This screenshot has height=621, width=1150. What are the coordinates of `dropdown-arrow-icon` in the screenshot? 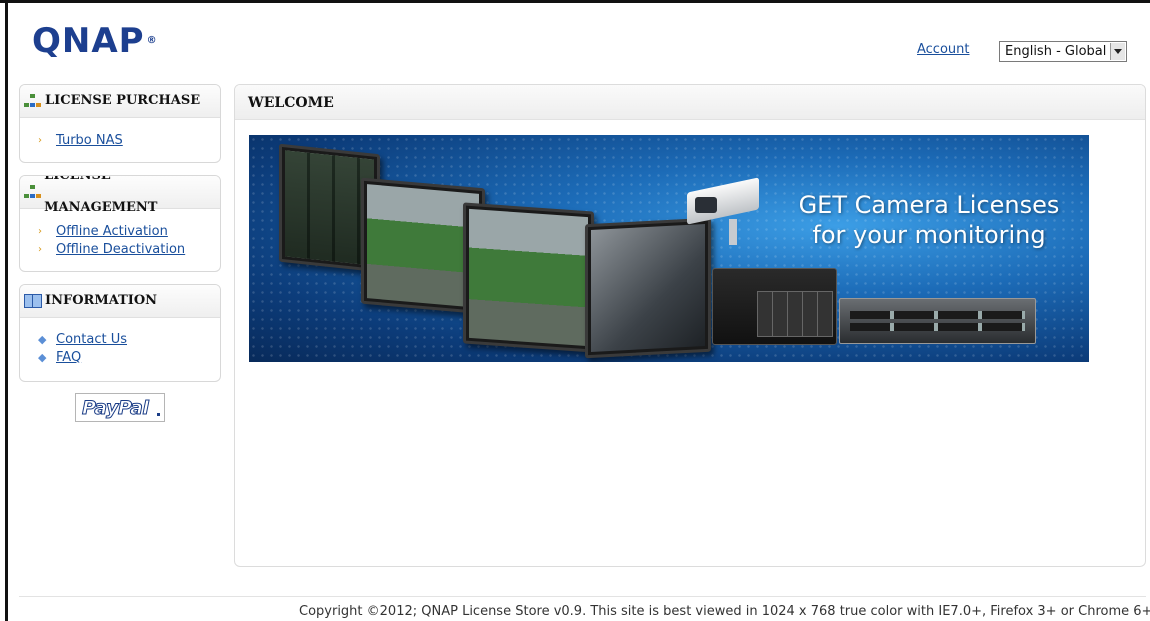 It's located at (1117, 51).